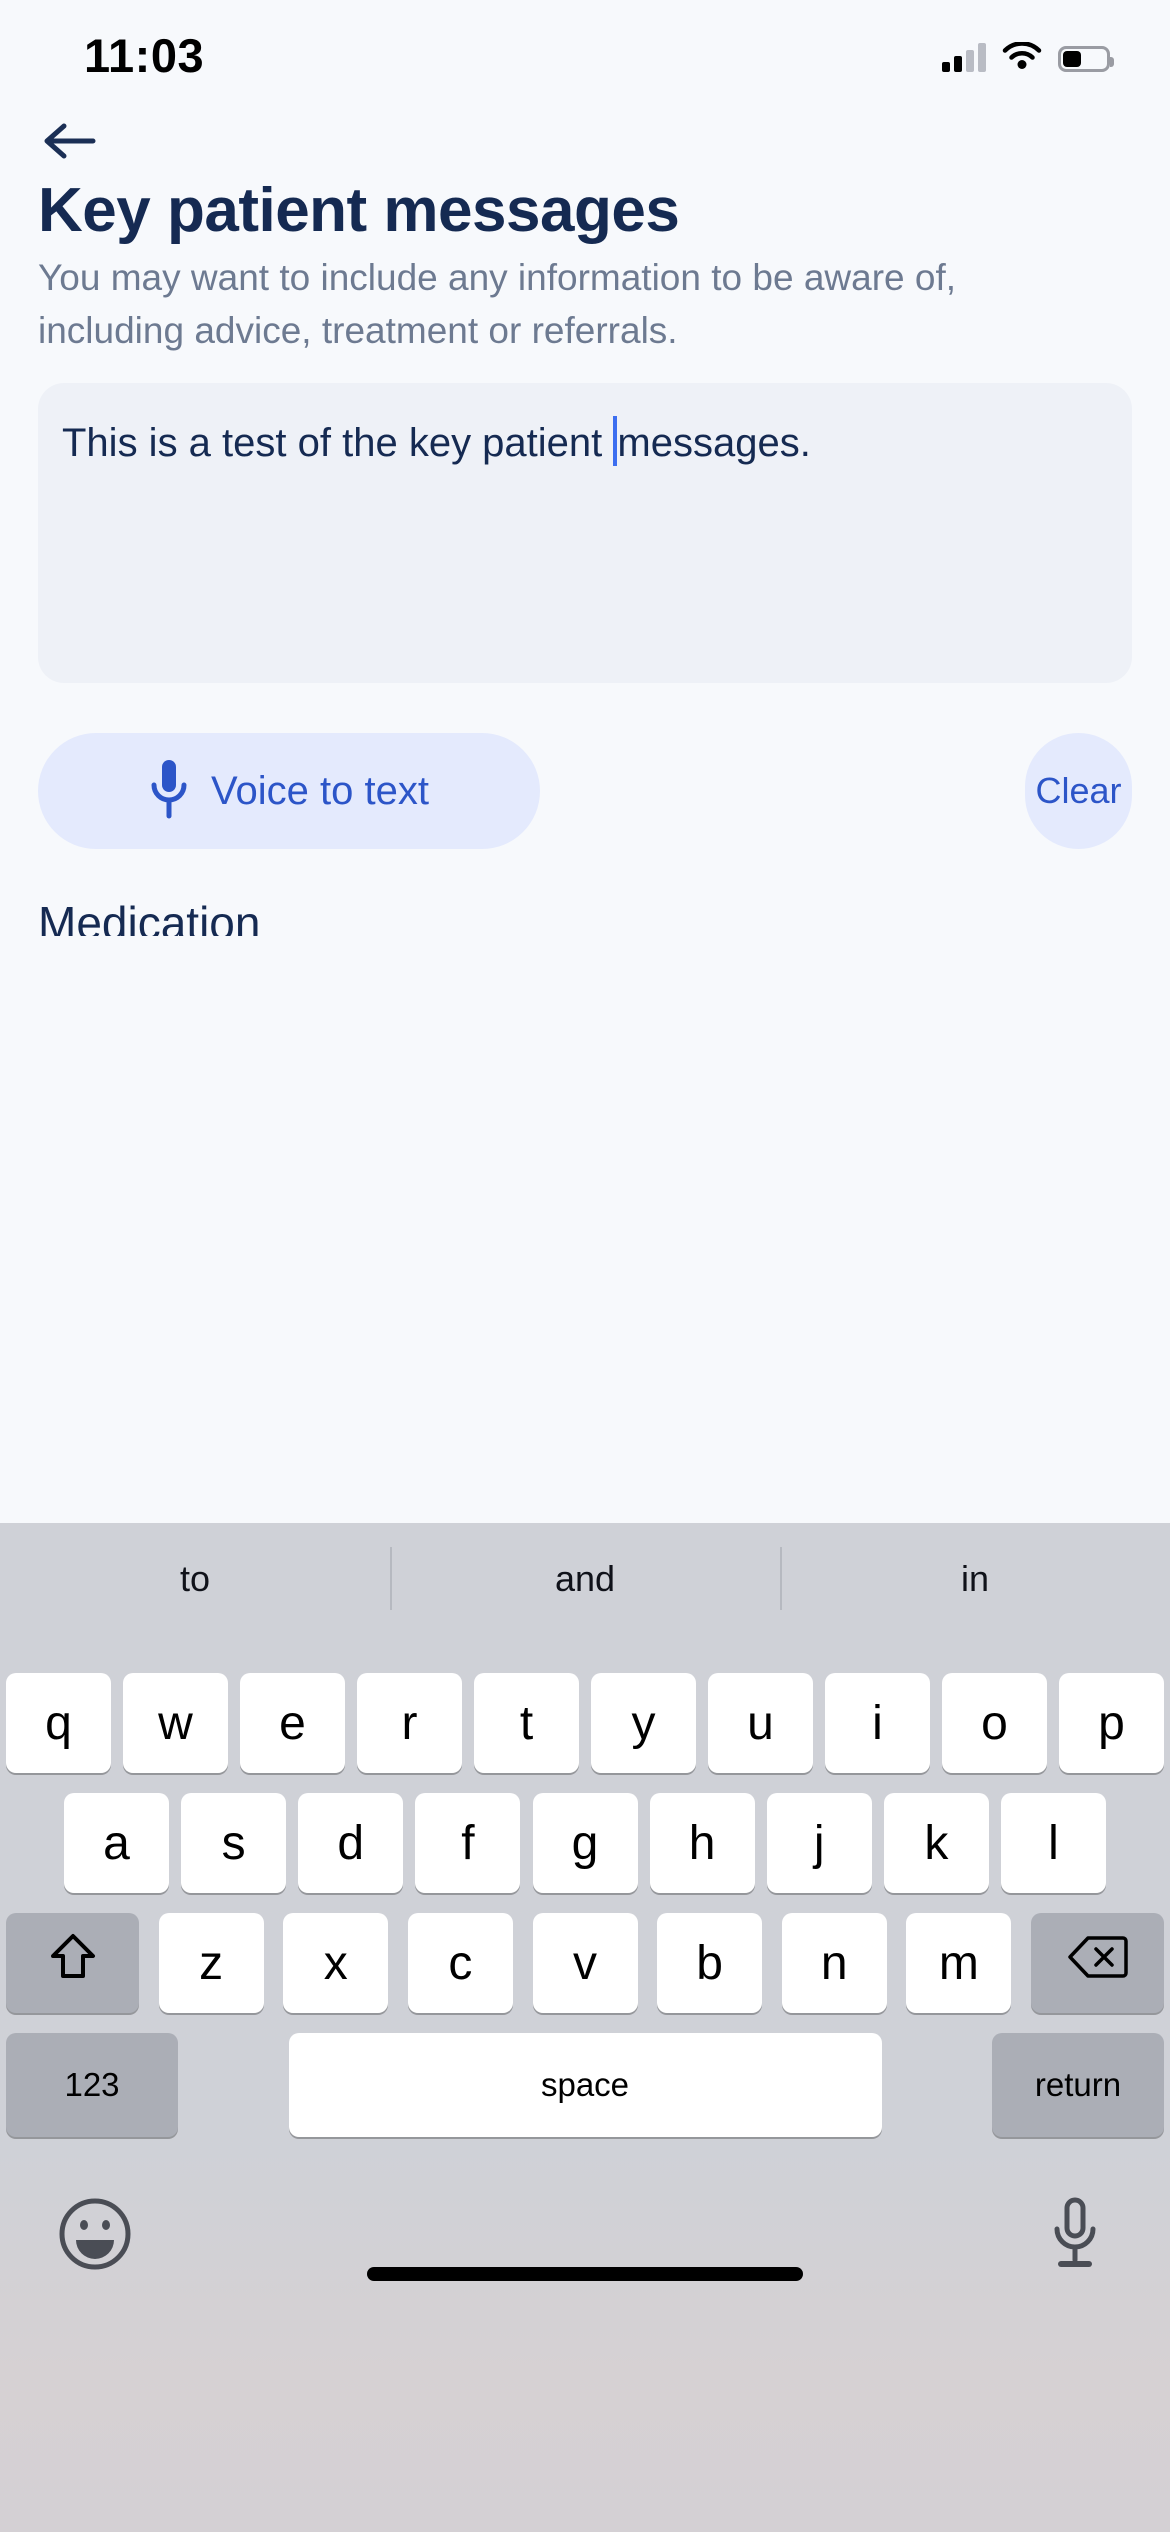 The image size is (1170, 2532). I want to click on shift-key, so click(72, 1963).